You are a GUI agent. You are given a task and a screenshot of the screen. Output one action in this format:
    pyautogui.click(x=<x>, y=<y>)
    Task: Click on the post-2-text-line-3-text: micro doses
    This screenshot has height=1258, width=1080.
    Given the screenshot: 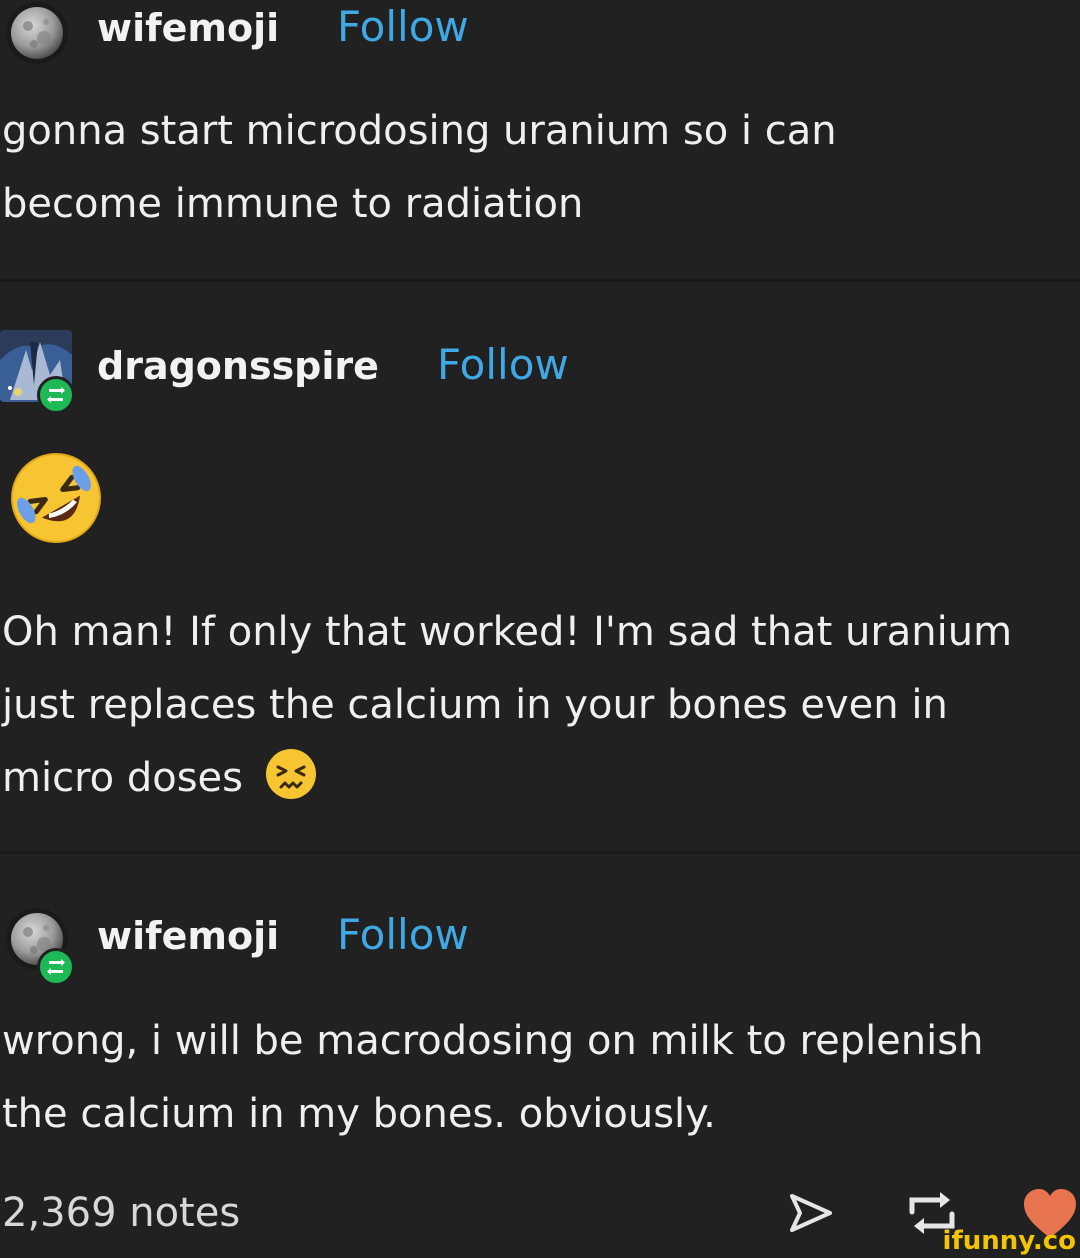 What is the action you would take?
    pyautogui.click(x=122, y=778)
    